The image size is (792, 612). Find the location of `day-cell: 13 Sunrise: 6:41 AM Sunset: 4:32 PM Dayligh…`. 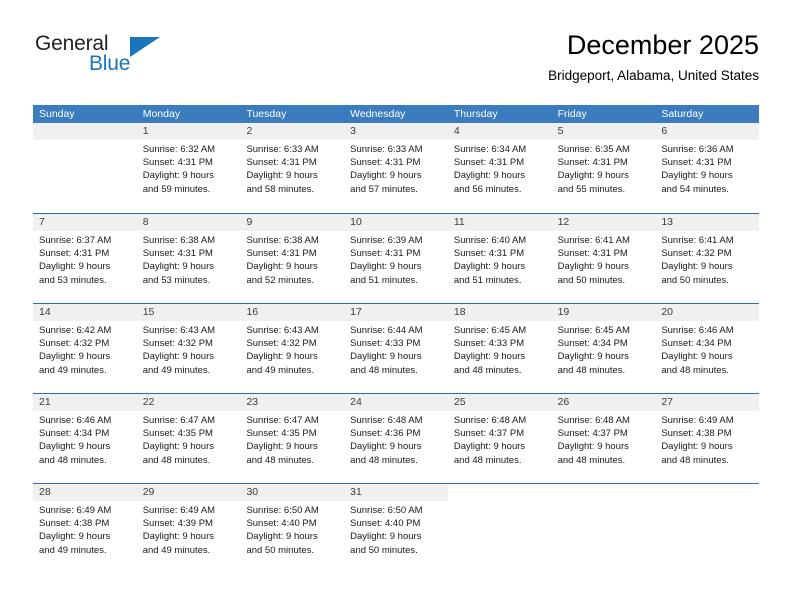

day-cell: 13 Sunrise: 6:41 AM Sunset: 4:32 PM Dayligh… is located at coordinates (707, 258).